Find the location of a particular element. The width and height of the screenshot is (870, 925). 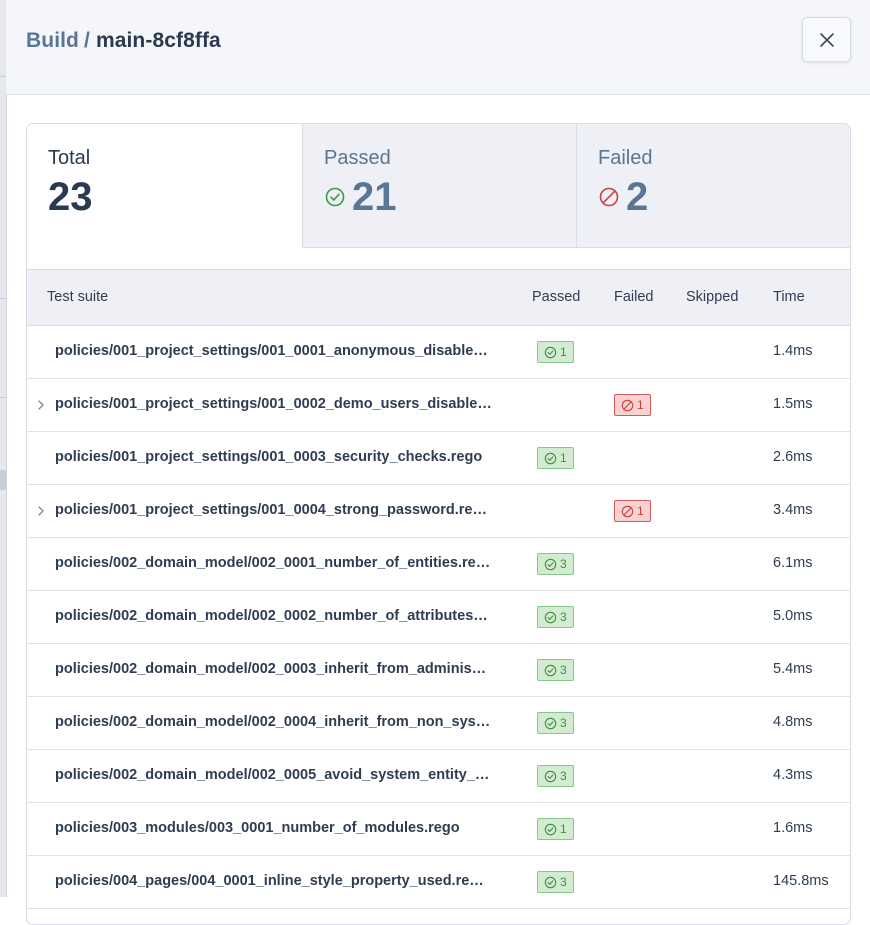

column-header-test-suite: Test suite is located at coordinates (77, 297).